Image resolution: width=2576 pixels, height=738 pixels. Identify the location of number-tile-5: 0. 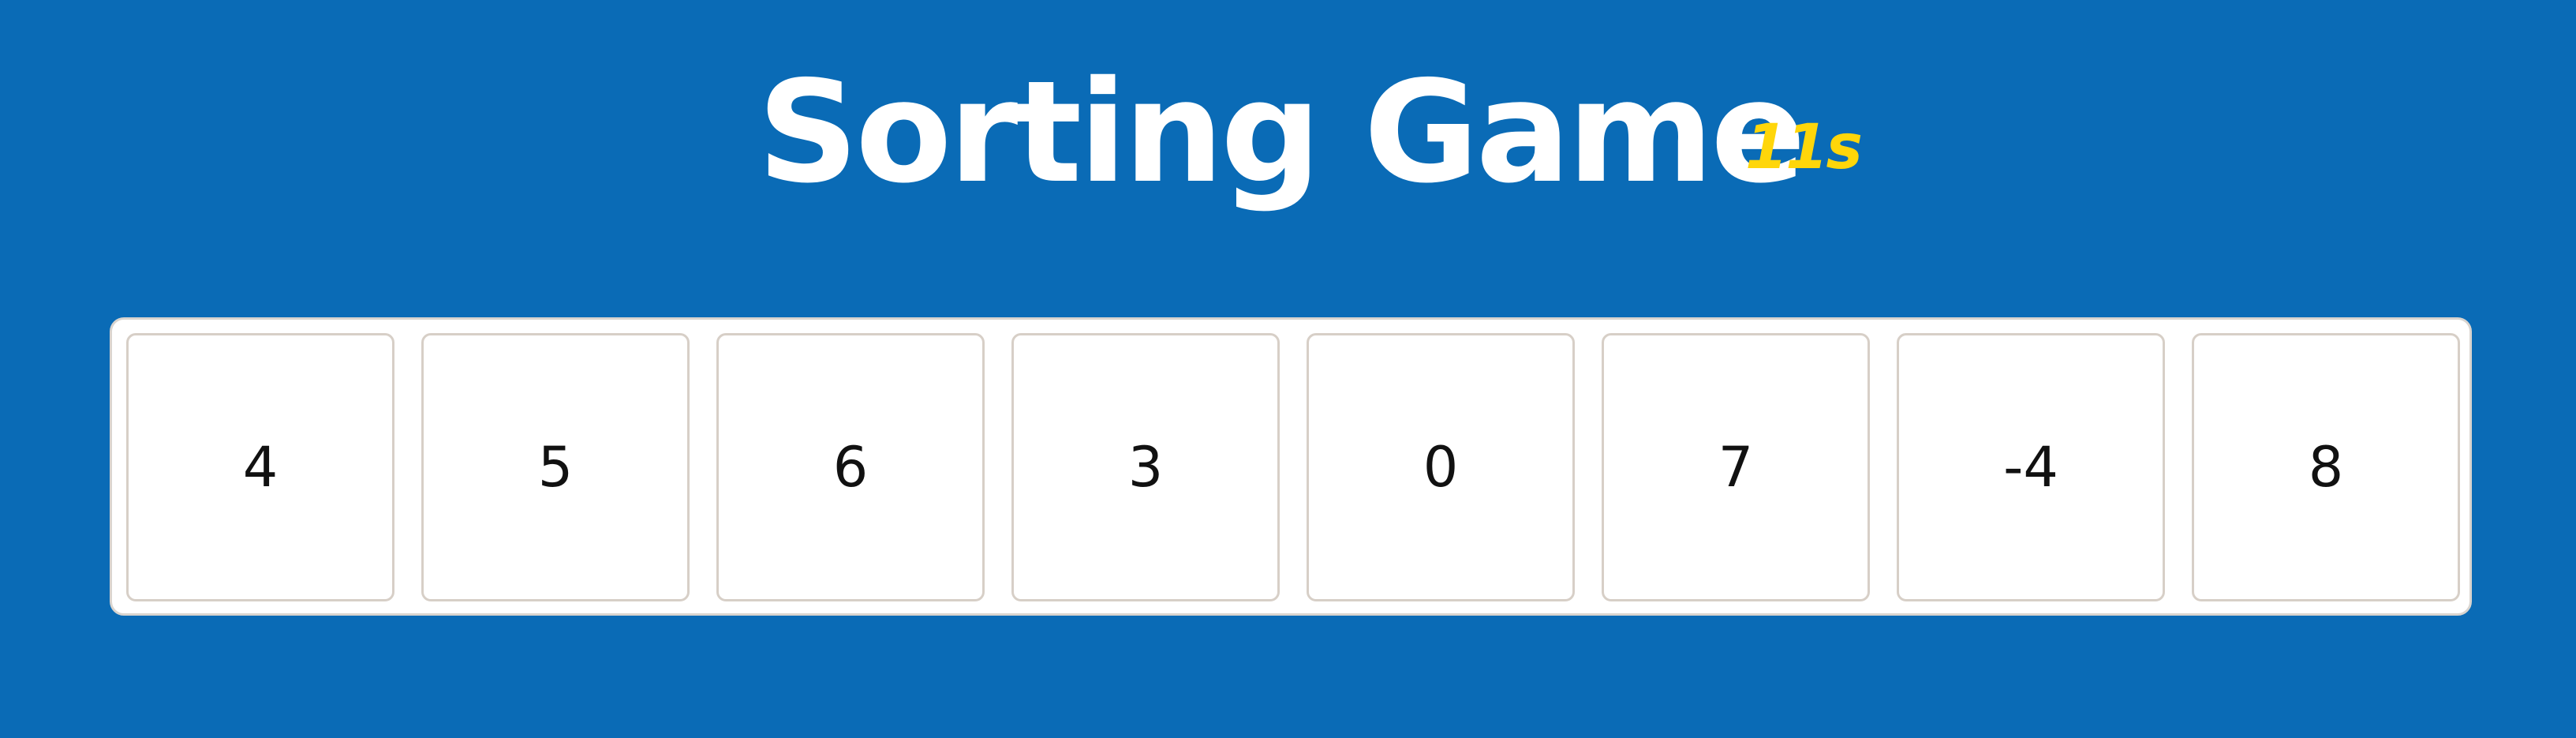
(1441, 467).